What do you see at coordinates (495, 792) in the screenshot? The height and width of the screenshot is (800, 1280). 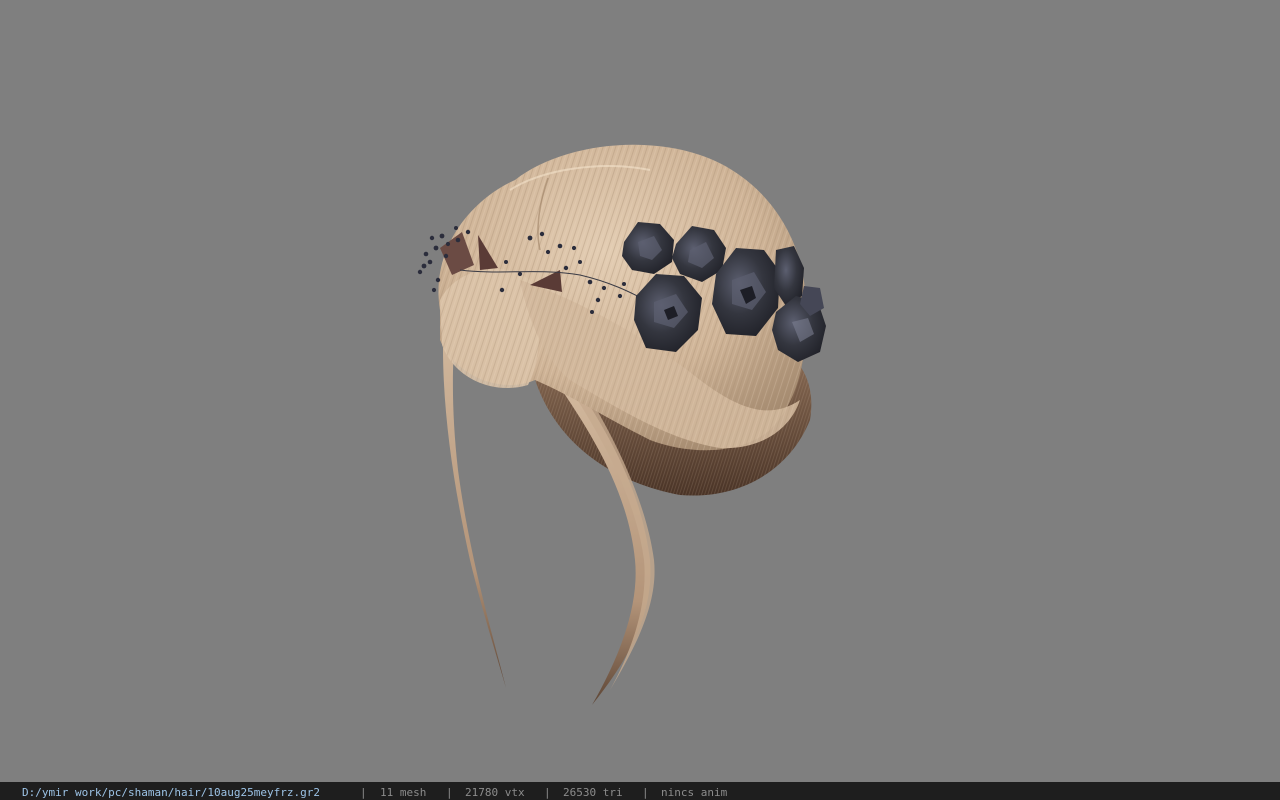 I see `vertex-count-label: 21780 vtx` at bounding box center [495, 792].